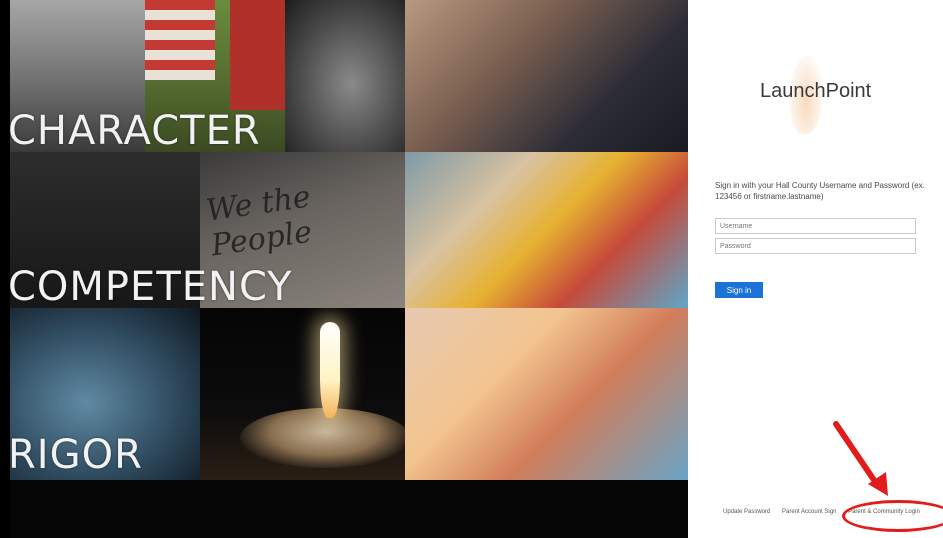 The image size is (943, 538). What do you see at coordinates (330, 370) in the screenshot?
I see `launch-flame` at bounding box center [330, 370].